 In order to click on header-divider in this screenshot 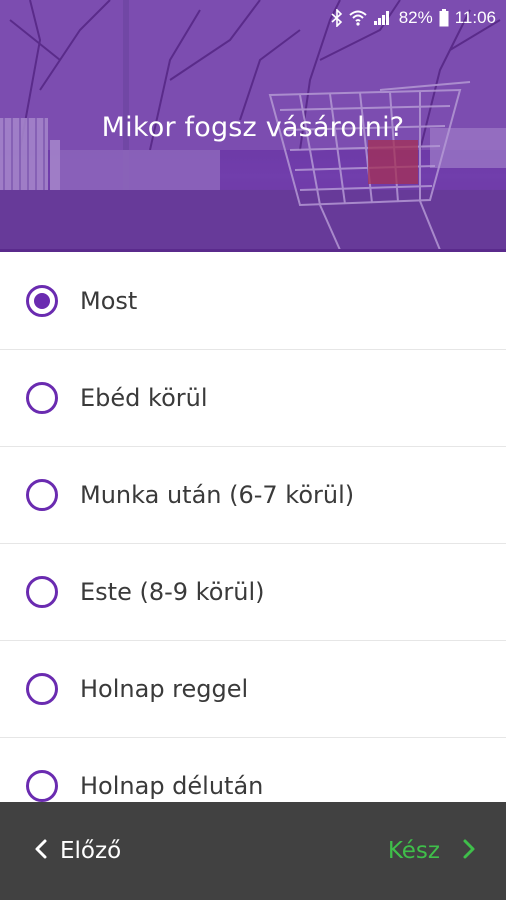, I will do `click(253, 250)`.